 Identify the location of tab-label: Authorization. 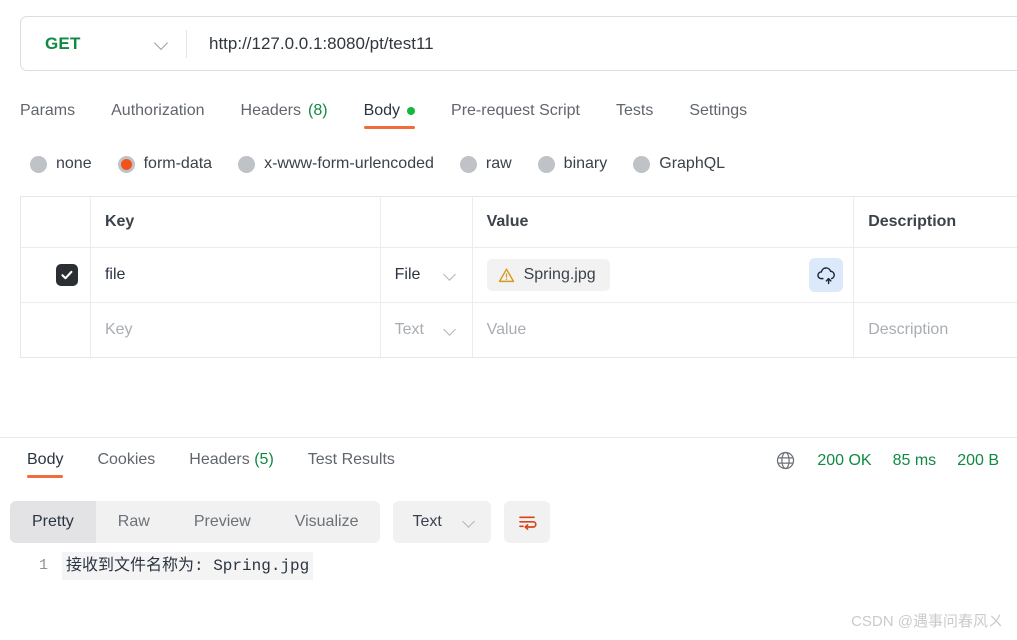
(158, 110).